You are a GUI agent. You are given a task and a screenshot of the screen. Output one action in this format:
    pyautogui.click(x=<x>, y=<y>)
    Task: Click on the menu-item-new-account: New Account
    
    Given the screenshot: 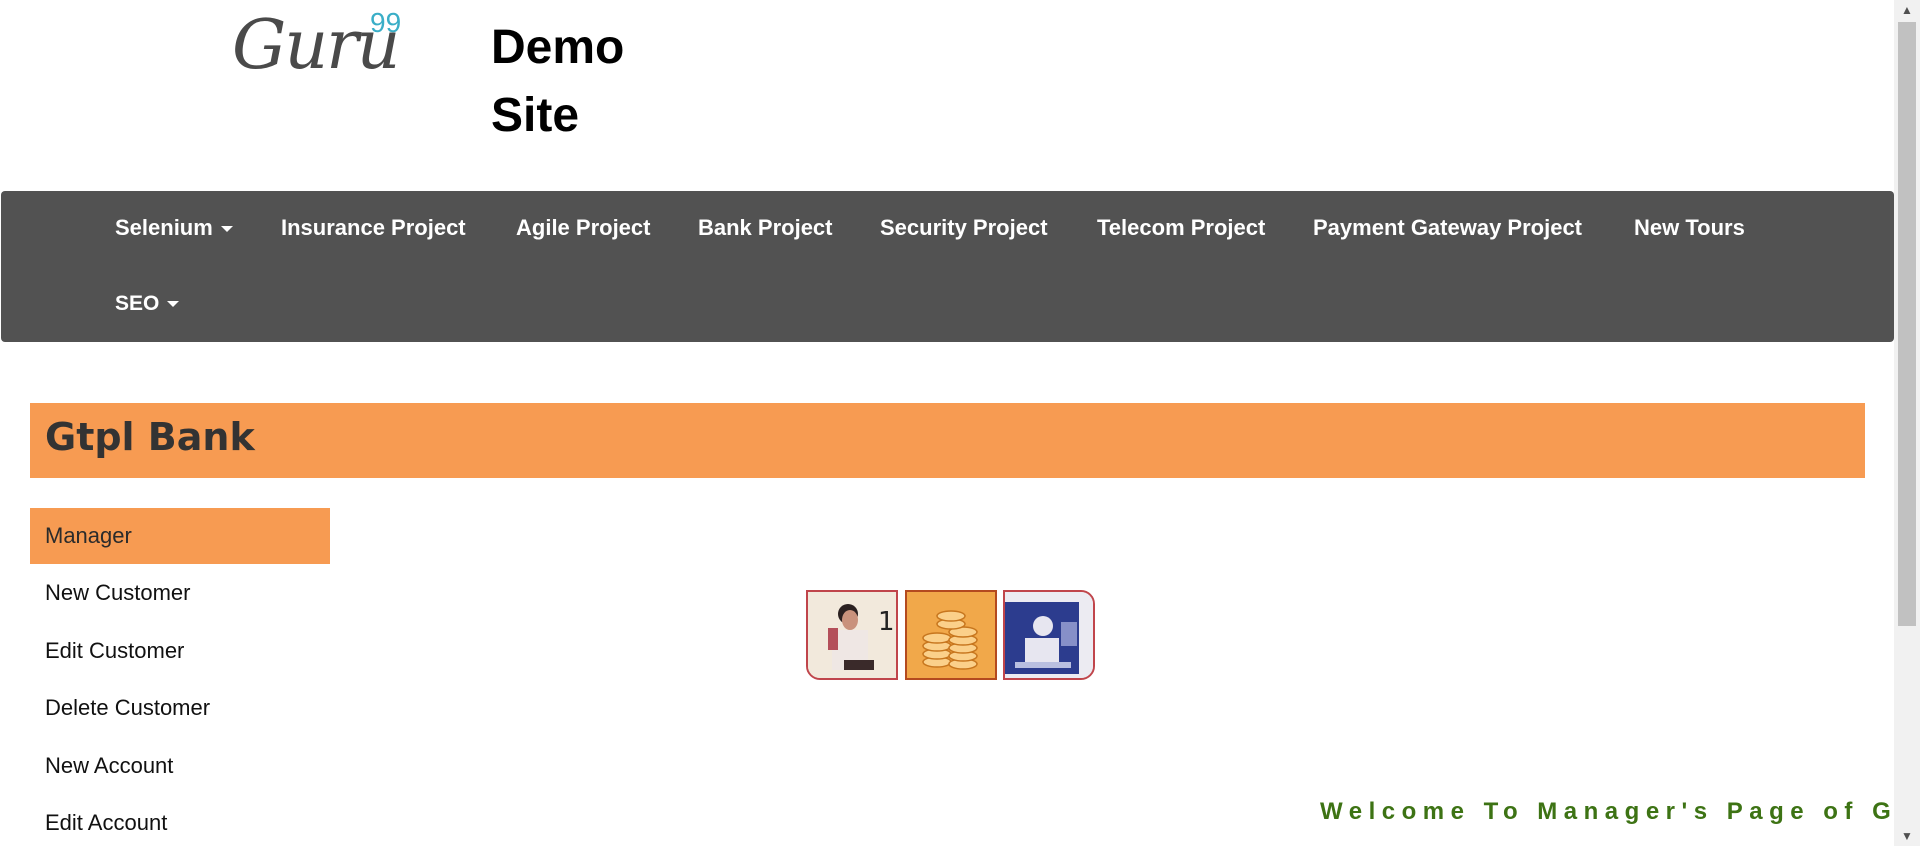 What is the action you would take?
    pyautogui.click(x=180, y=766)
    